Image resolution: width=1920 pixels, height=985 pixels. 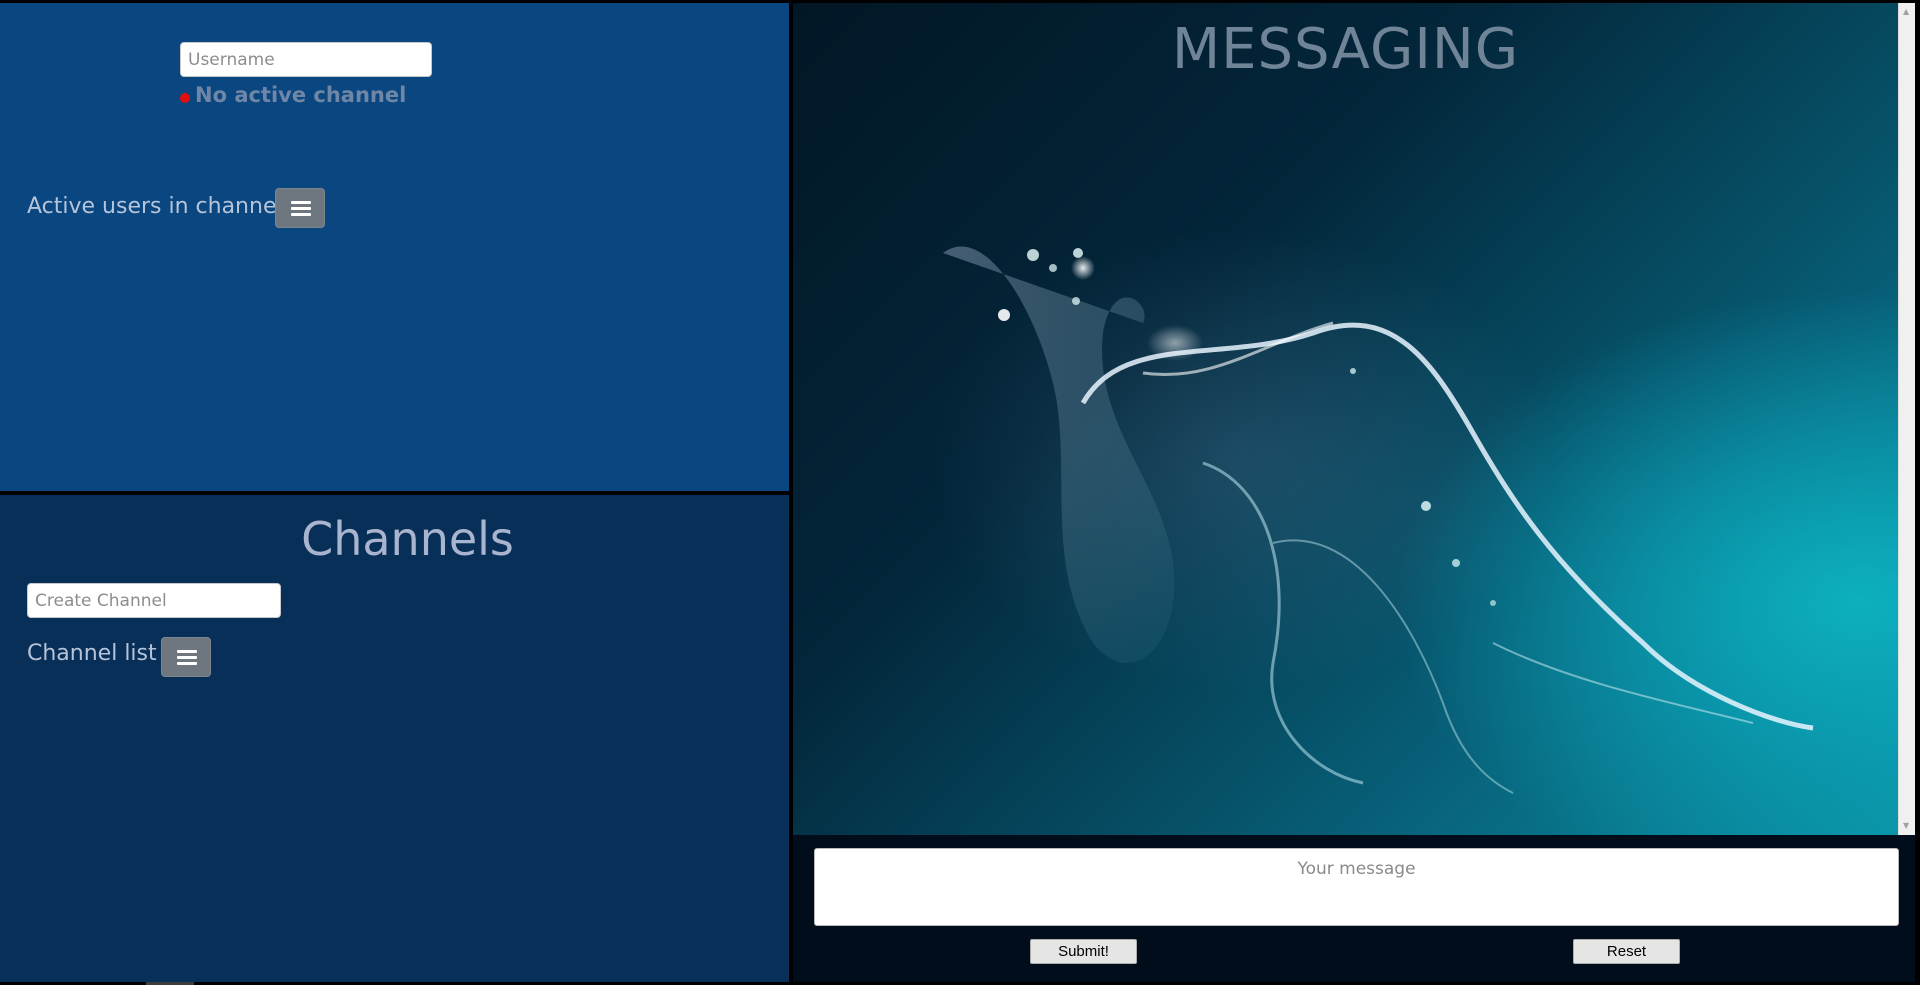 What do you see at coordinates (1906, 419) in the screenshot?
I see `messages-scrollbar: ▲ ▼` at bounding box center [1906, 419].